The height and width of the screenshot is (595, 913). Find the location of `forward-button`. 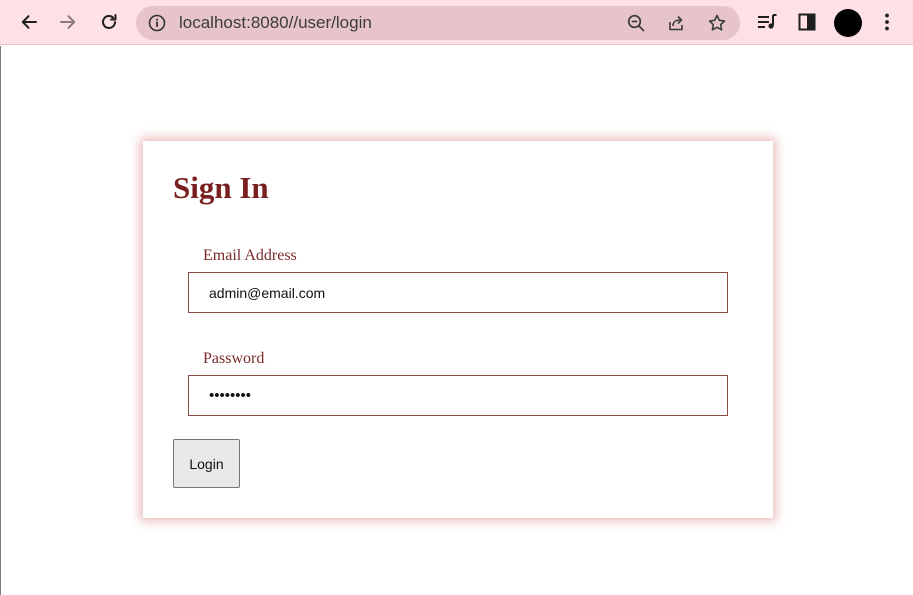

forward-button is located at coordinates (68, 22).